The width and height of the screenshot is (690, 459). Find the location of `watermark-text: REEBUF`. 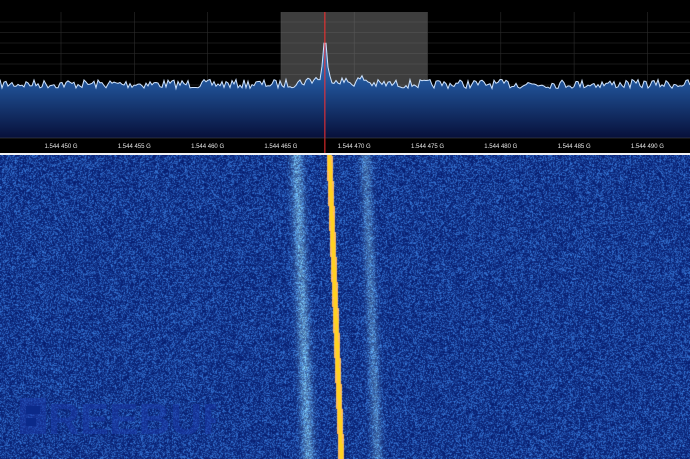

watermark-text: REEBUF is located at coordinates (132, 419).